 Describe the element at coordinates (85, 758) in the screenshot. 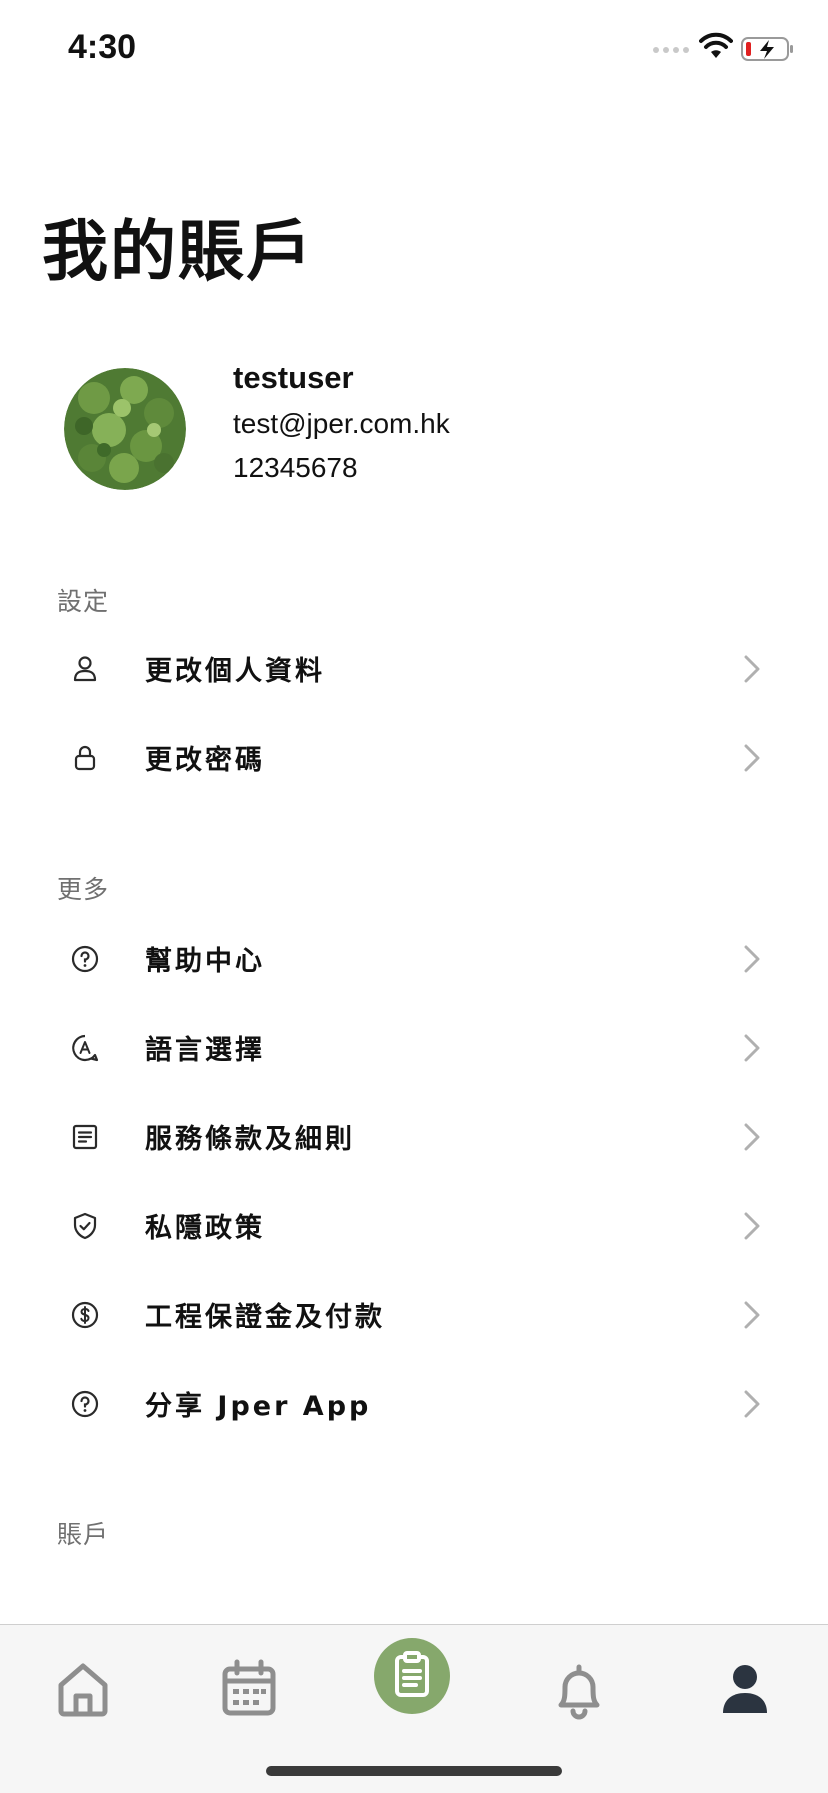

I see `lock-icon` at that location.